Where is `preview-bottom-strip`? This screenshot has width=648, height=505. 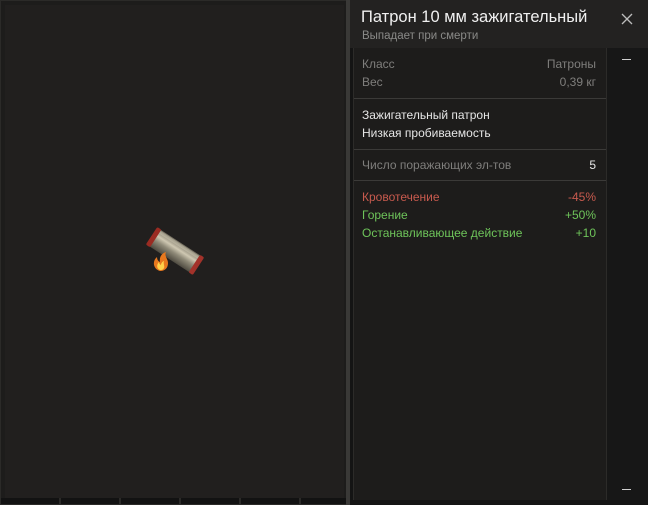
preview-bottom-strip is located at coordinates (175, 501).